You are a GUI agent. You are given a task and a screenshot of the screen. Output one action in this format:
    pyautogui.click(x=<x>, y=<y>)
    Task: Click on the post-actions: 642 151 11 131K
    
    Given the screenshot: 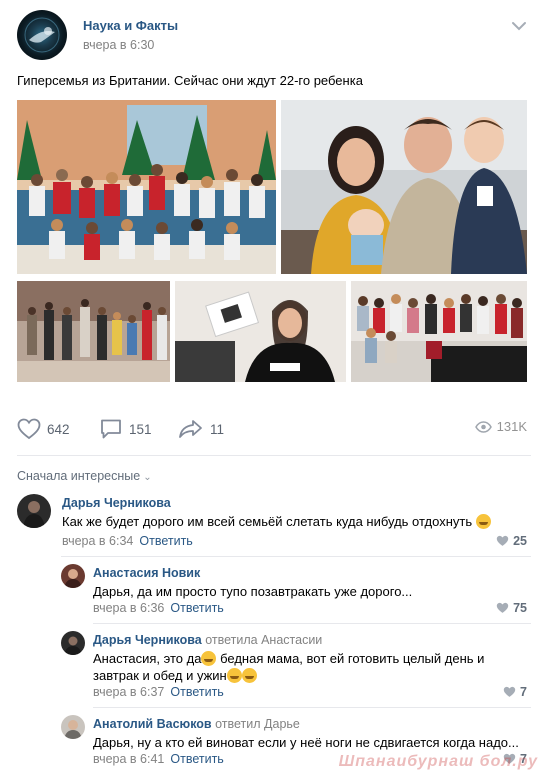 What is the action you would take?
    pyautogui.click(x=274, y=429)
    